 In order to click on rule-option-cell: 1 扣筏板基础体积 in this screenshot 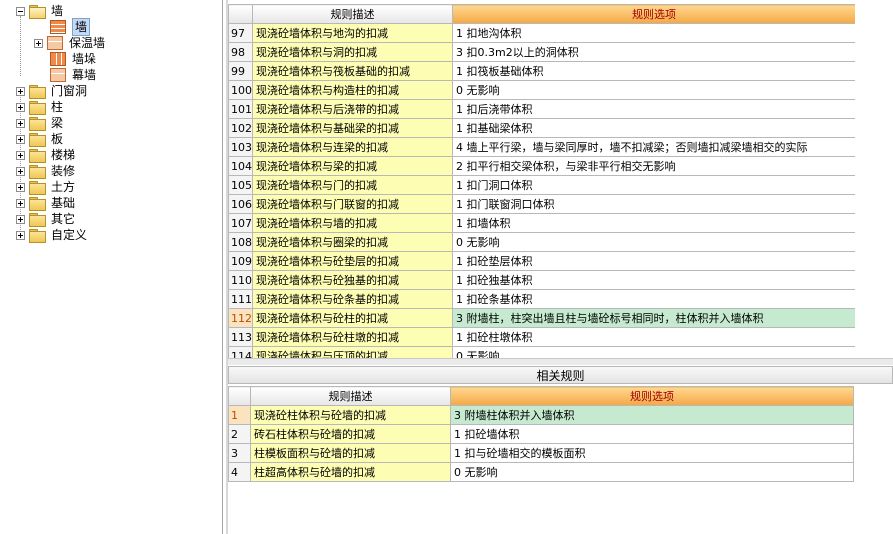, I will do `click(654, 71)`.